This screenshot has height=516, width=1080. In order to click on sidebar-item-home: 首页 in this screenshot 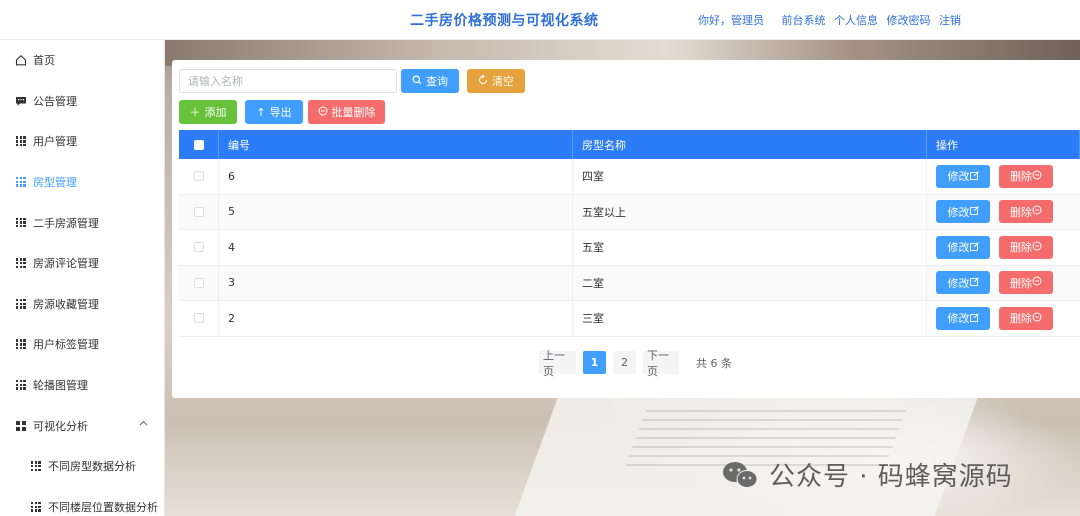, I will do `click(82, 60)`.